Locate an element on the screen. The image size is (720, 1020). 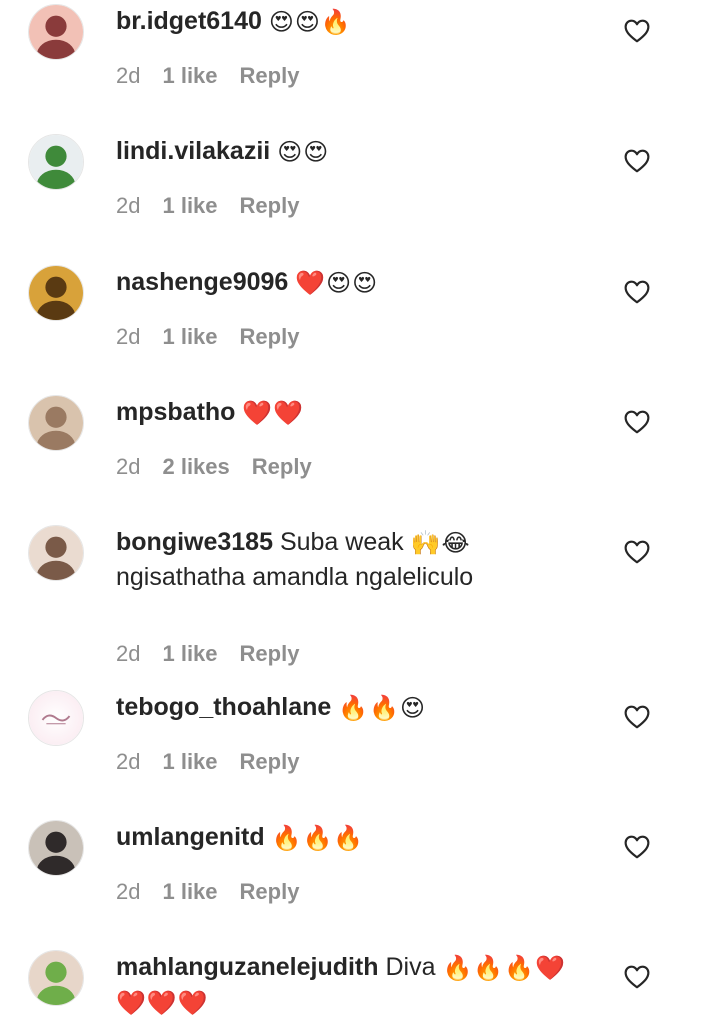
comment-like-count: 2 likes is located at coordinates (195, 466).